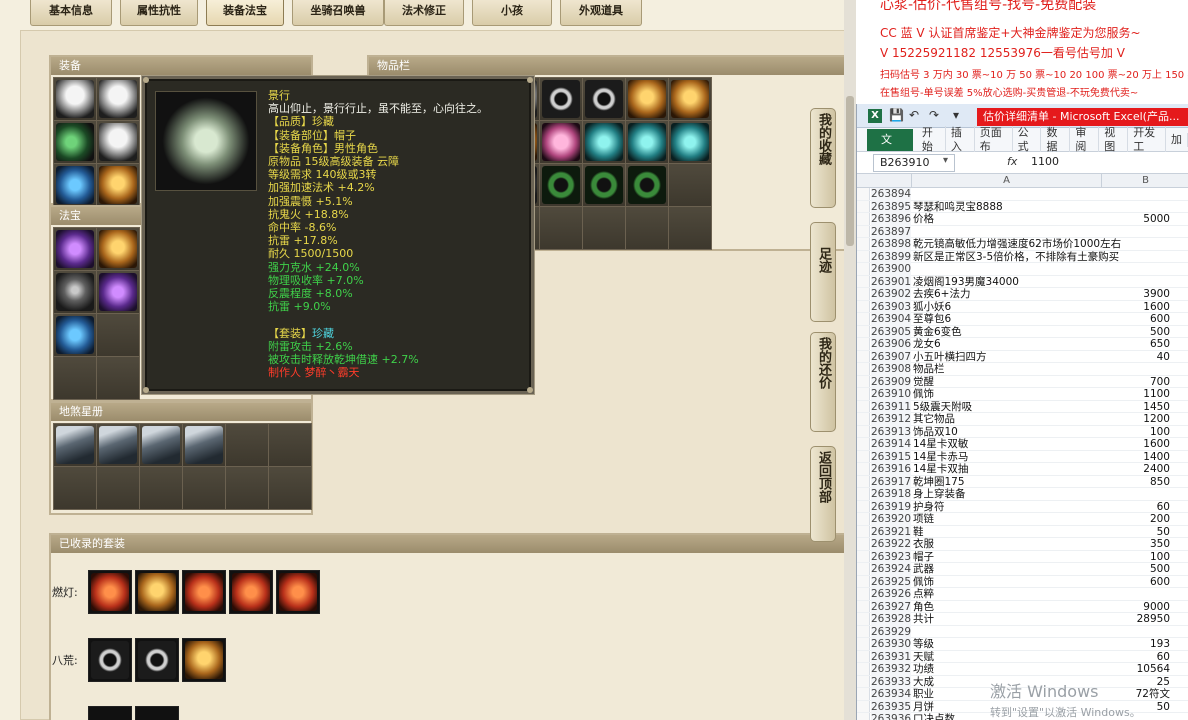 The height and width of the screenshot is (720, 1188). I want to click on cell-b: 9000, so click(1136, 607).